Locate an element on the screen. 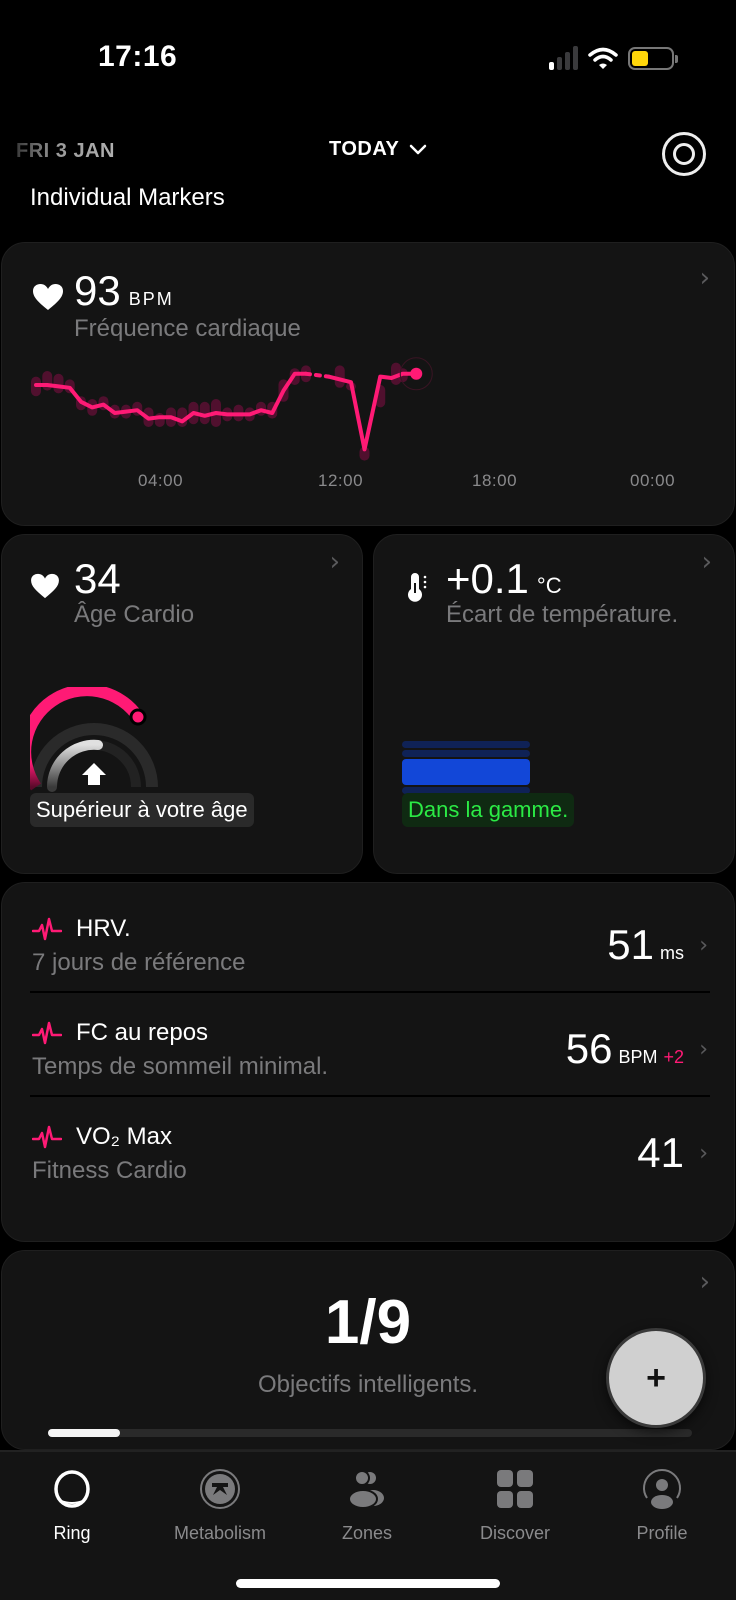 Image resolution: width=736 pixels, height=1600 pixels. date-label: FRI 3 JAN is located at coordinates (65, 151).